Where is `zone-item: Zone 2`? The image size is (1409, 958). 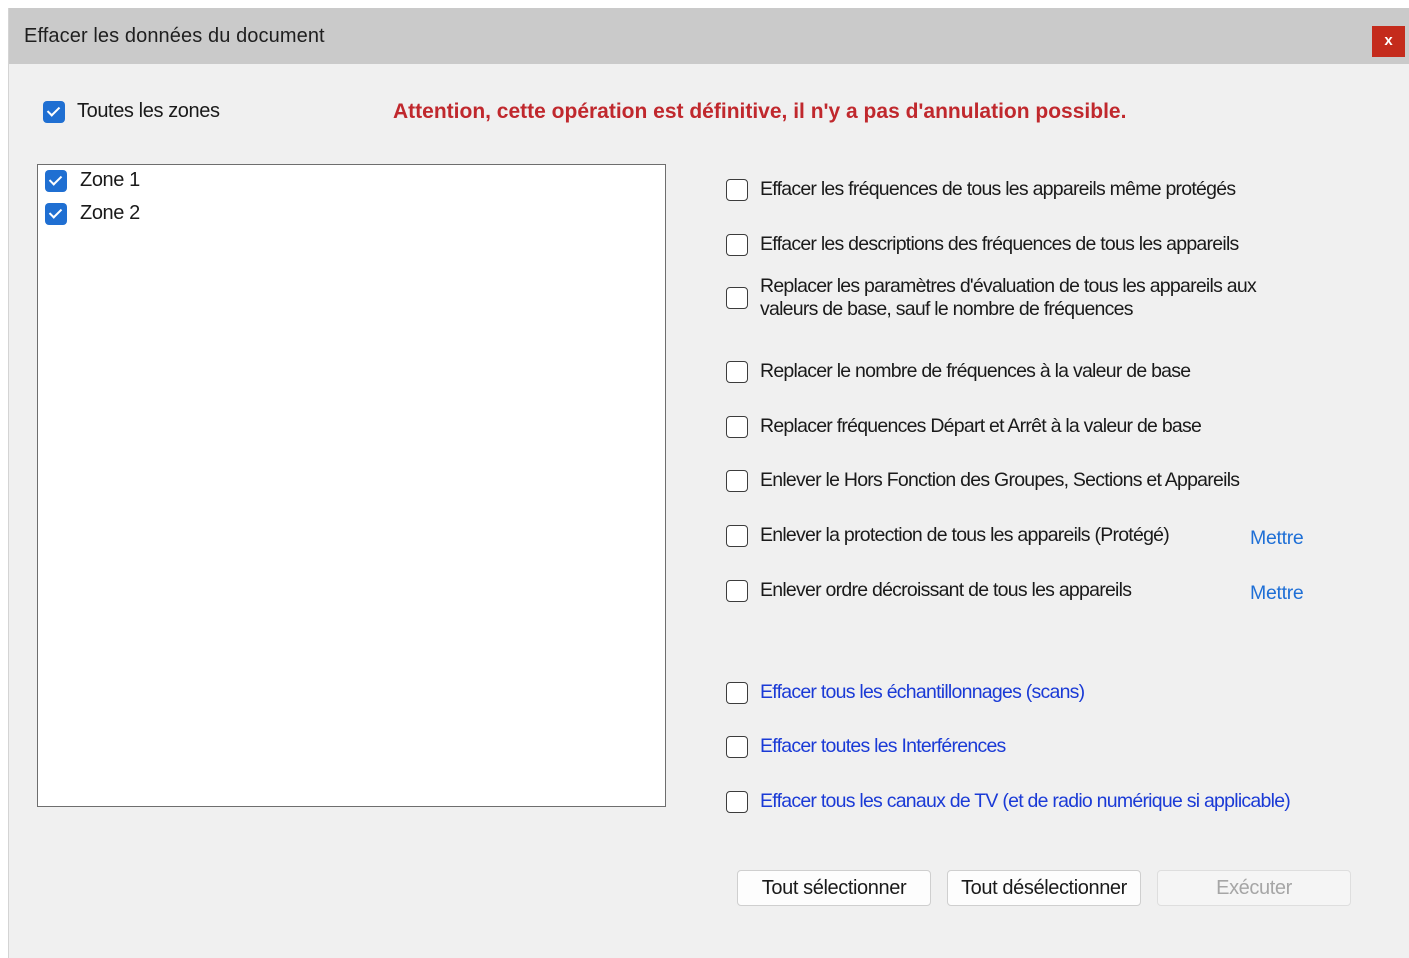 zone-item: Zone 2 is located at coordinates (92, 213).